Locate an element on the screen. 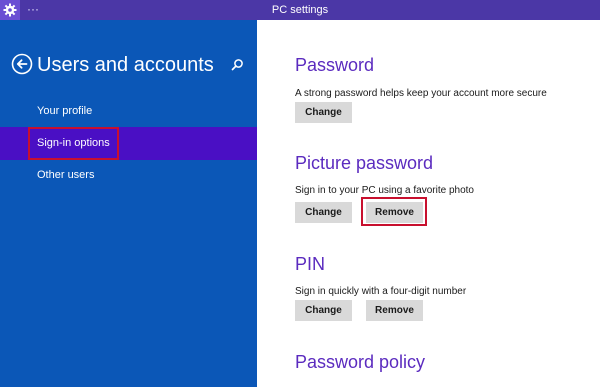 The image size is (600, 387). sidebar-item-label: Sign-in options is located at coordinates (73, 143).